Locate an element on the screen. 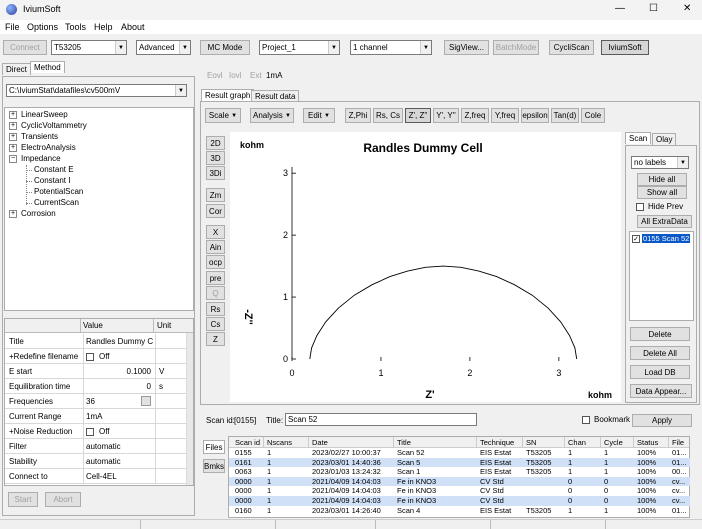 The height and width of the screenshot is (529, 702). tab-scan: Scan is located at coordinates (638, 138).